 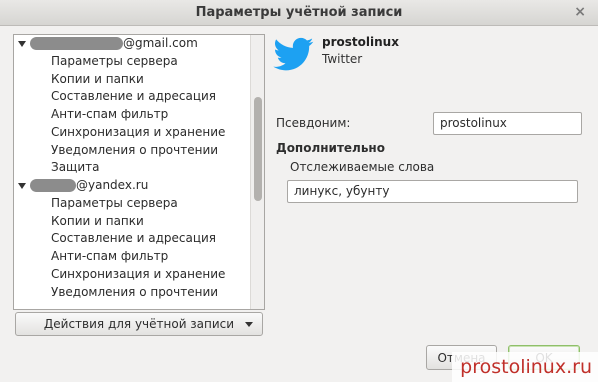 I want to click on advanced-section-header: Дополнительно, so click(x=330, y=148).